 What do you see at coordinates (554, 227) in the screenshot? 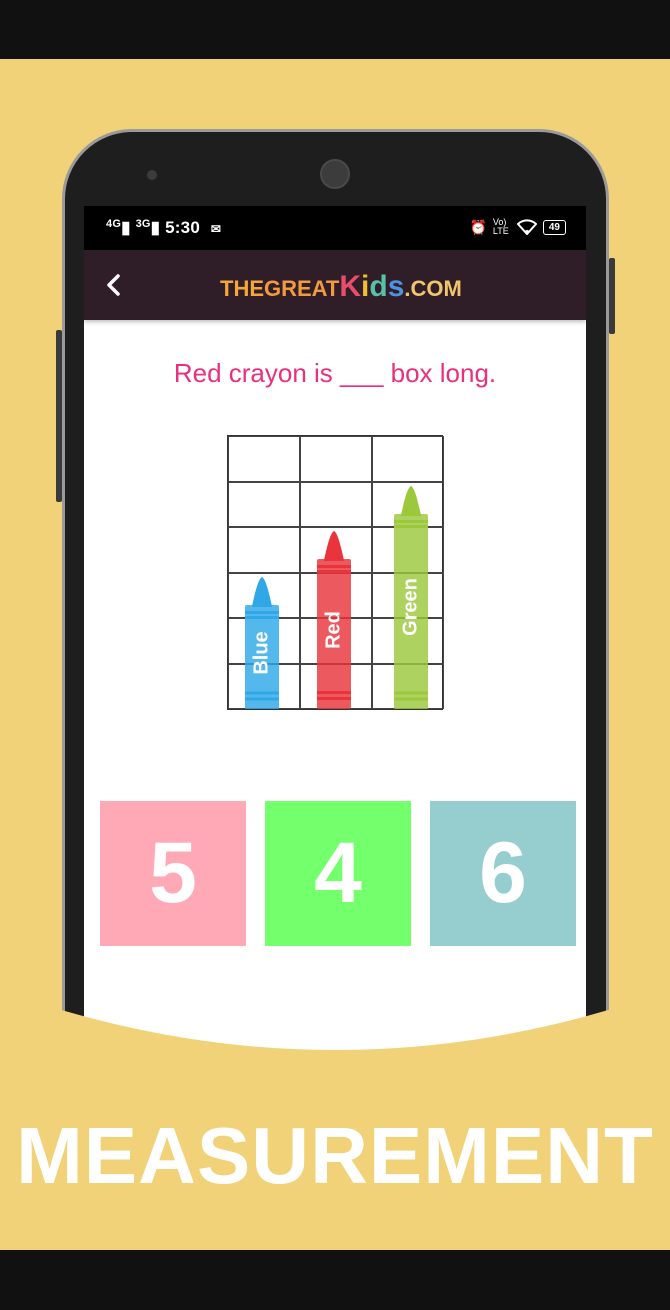
I see `battery-indicator: 49` at bounding box center [554, 227].